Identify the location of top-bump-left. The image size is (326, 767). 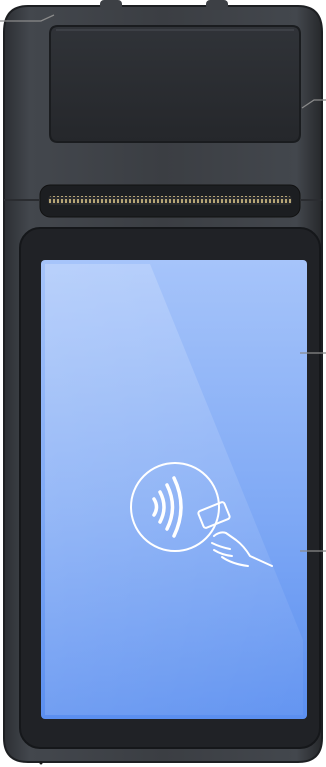
(111, 5).